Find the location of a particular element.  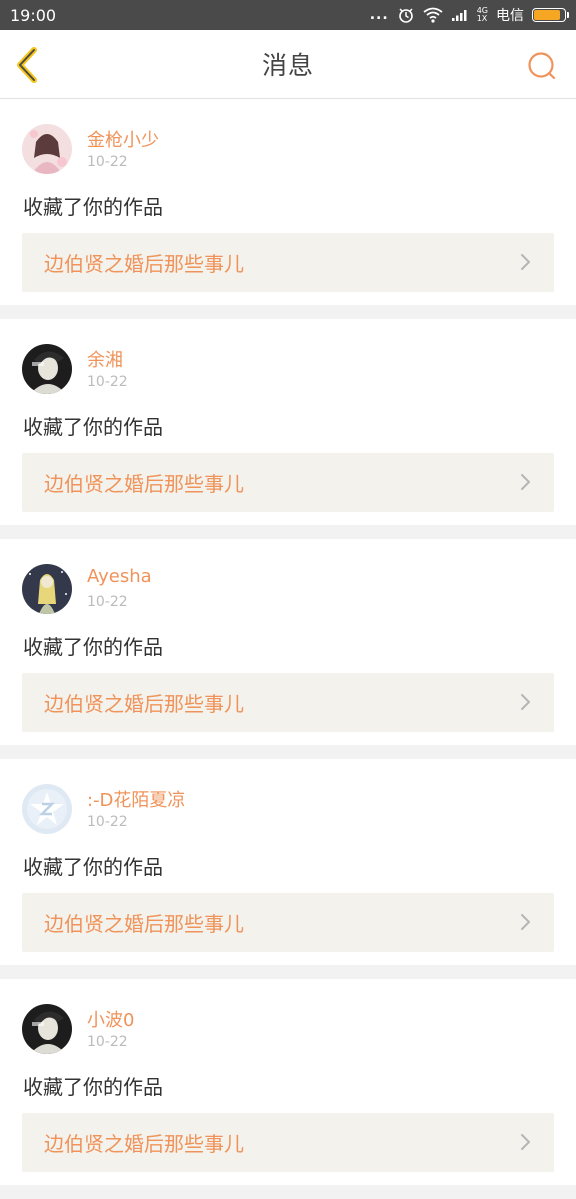

username: 余湘 is located at coordinates (105, 359).